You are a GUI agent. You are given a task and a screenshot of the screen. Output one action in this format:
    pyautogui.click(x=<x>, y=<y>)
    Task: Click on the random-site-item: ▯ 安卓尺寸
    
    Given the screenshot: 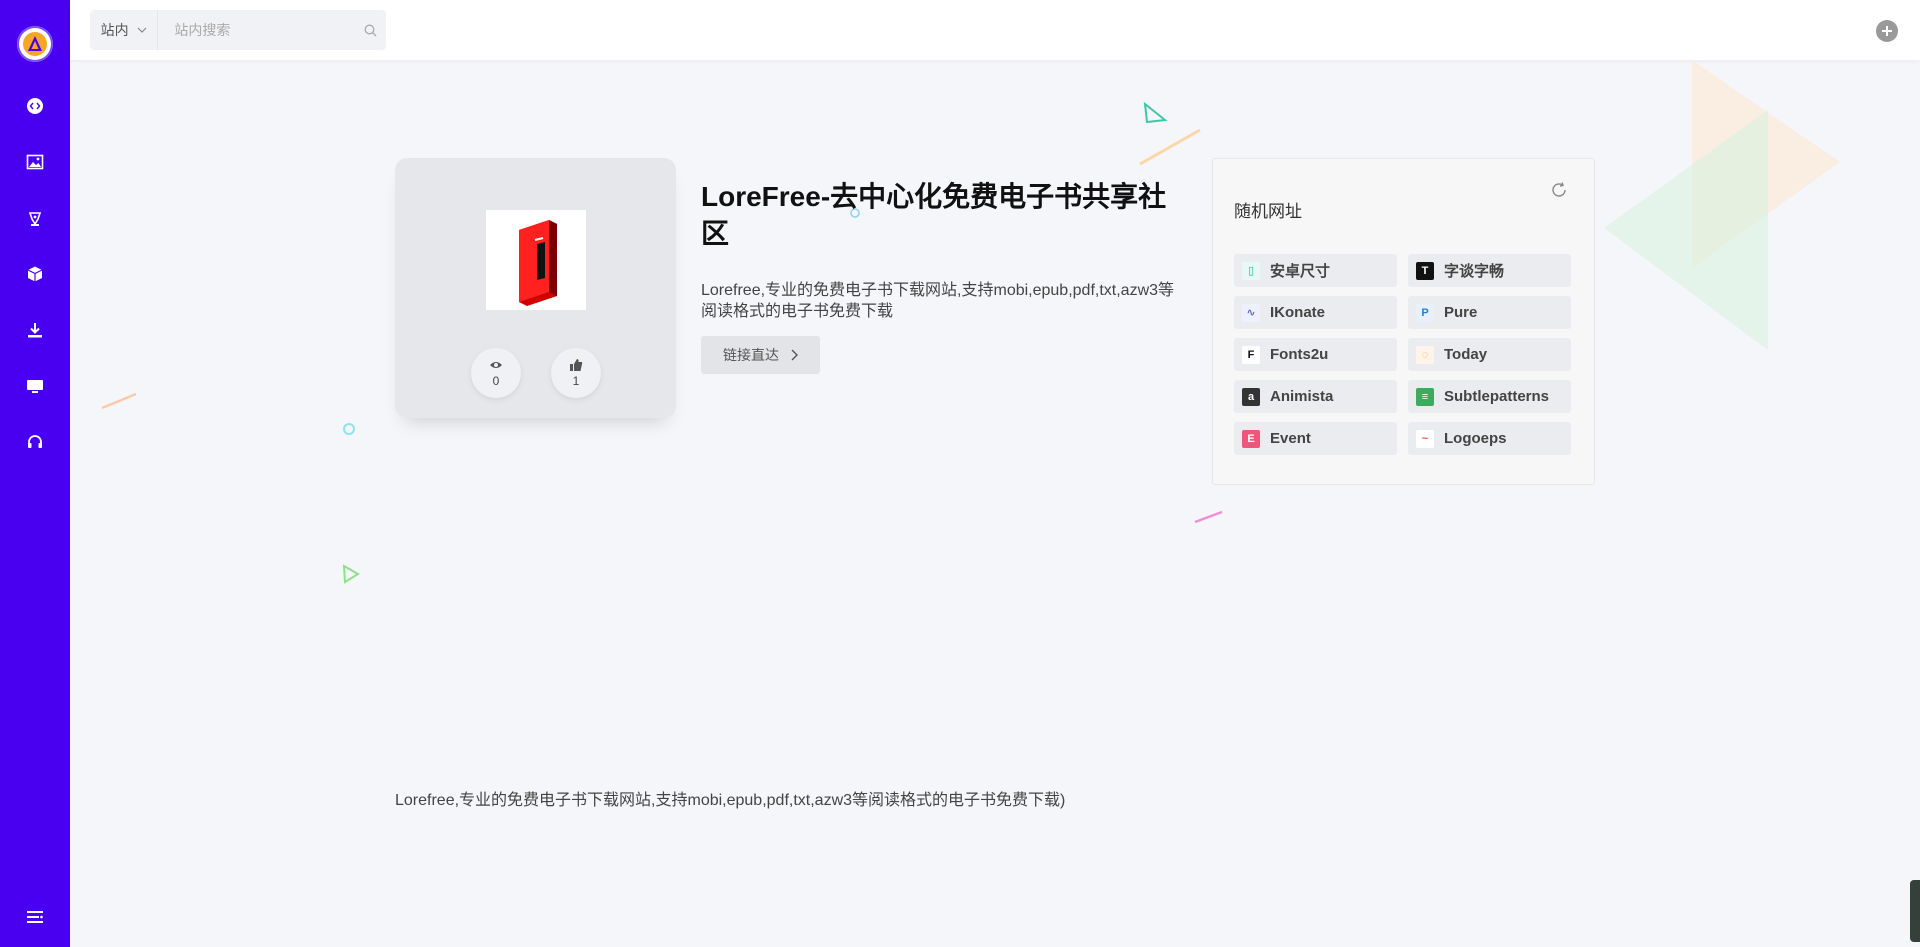 What is the action you would take?
    pyautogui.click(x=1315, y=270)
    